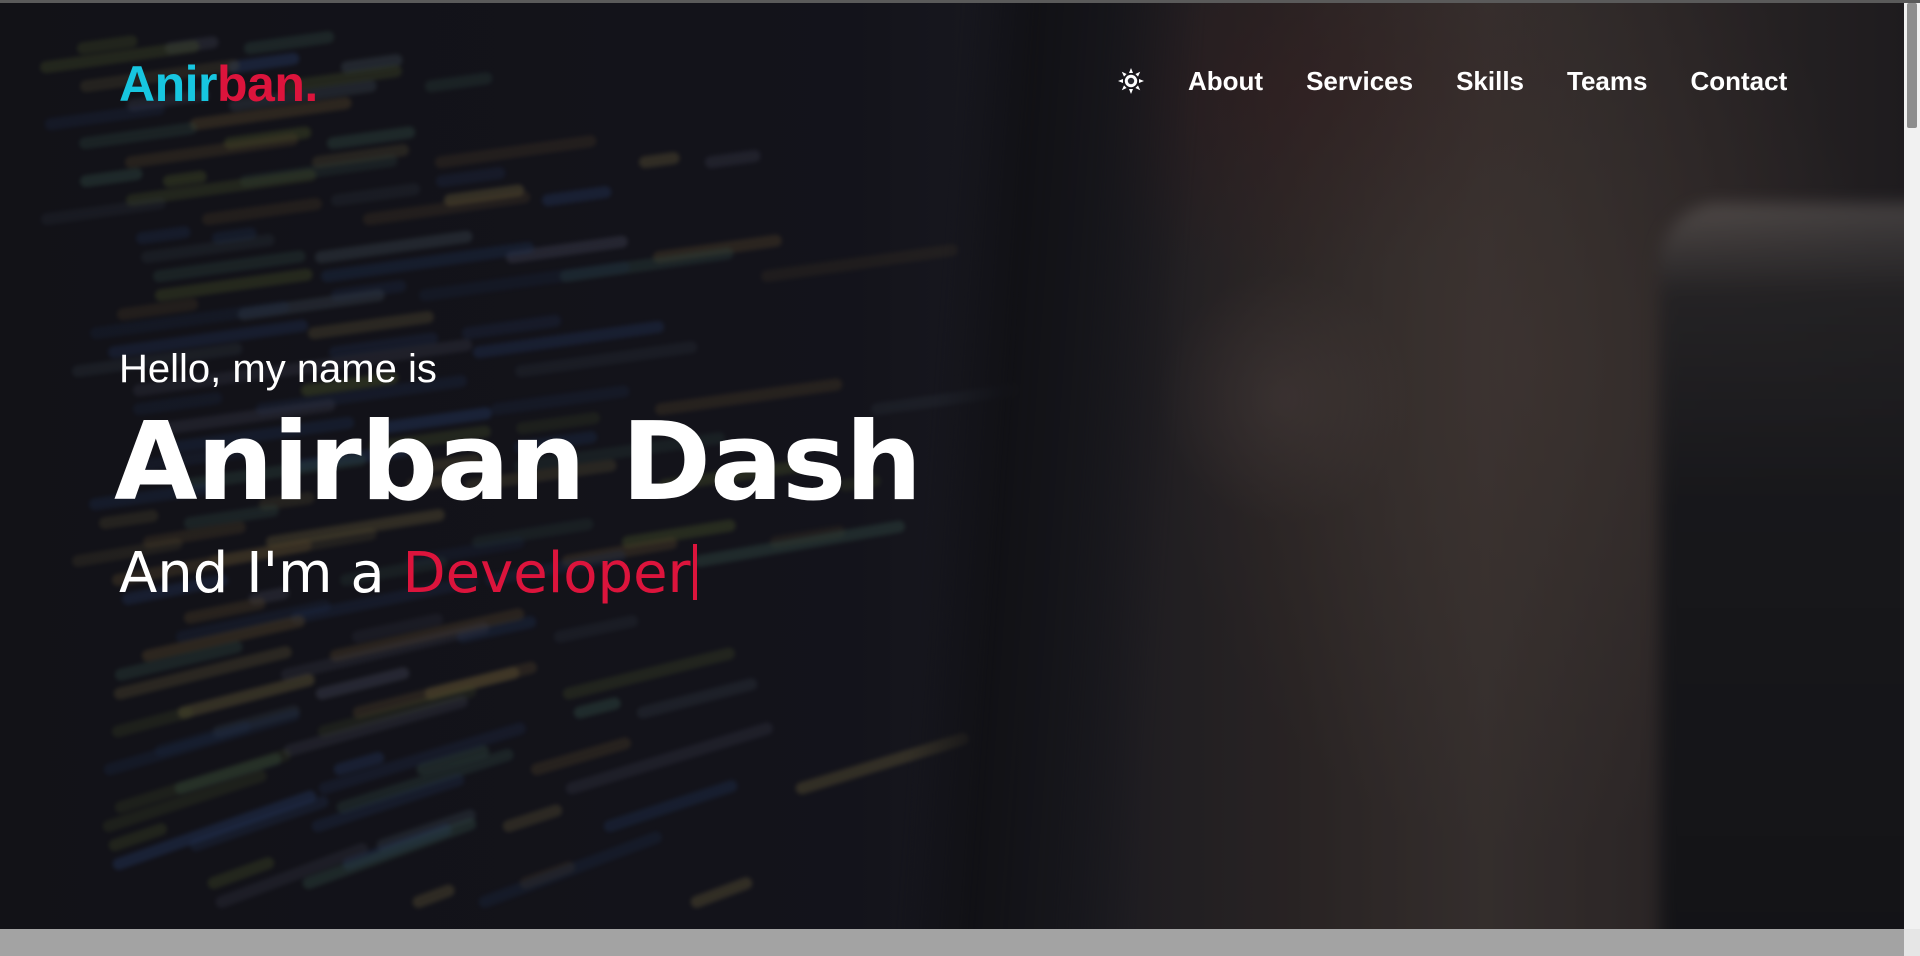  I want to click on vertical-scrollbar, so click(1912, 466).